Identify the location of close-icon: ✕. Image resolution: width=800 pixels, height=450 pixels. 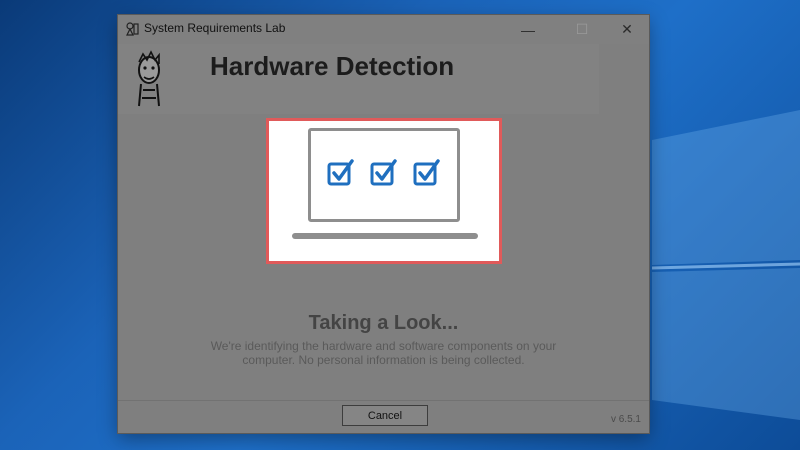
(627, 29).